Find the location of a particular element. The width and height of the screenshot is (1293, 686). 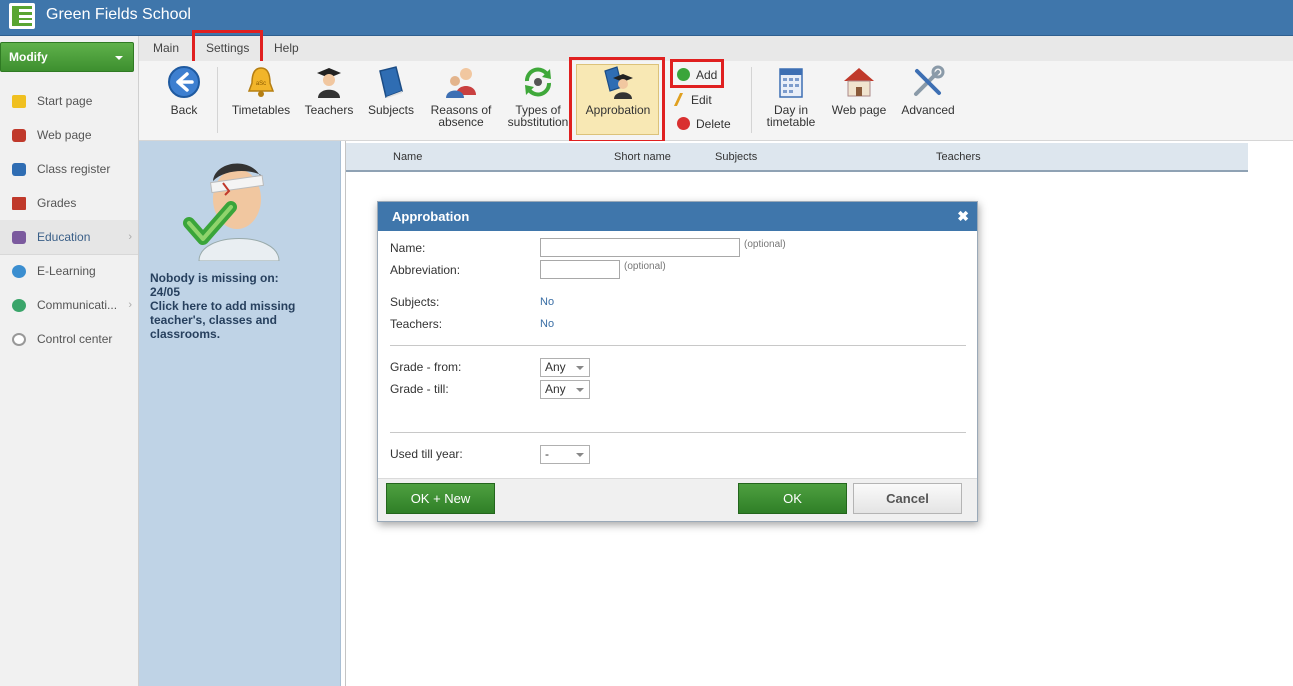

name-label: Name: is located at coordinates (408, 248).